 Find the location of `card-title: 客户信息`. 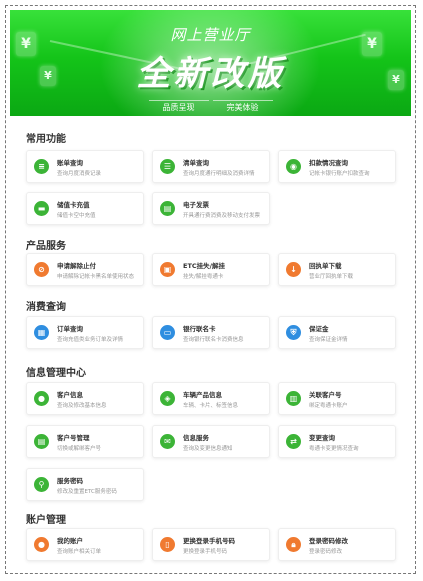

card-title: 客户信息 is located at coordinates (70, 395).